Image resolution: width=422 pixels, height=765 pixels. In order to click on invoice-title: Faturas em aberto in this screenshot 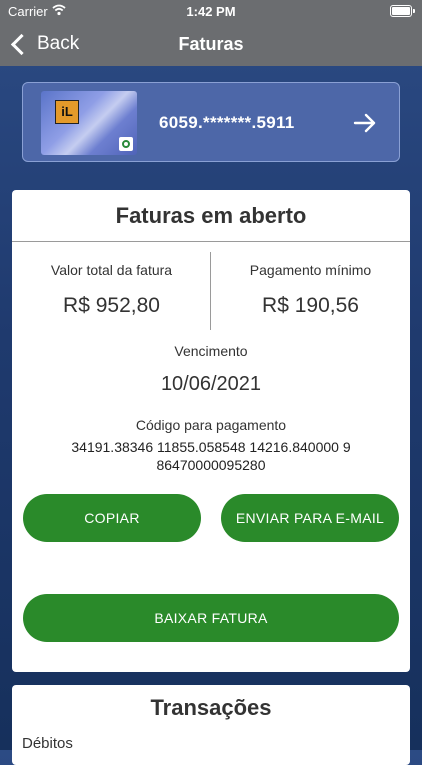, I will do `click(211, 215)`.